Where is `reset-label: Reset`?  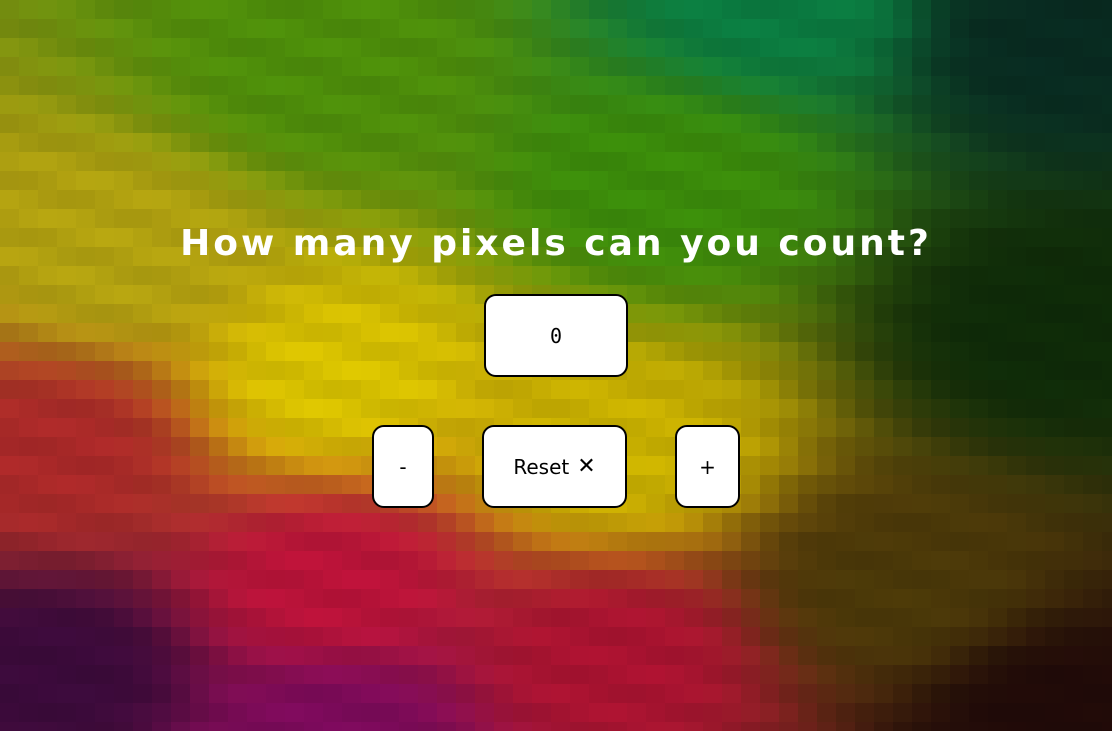
reset-label: Reset is located at coordinates (541, 466).